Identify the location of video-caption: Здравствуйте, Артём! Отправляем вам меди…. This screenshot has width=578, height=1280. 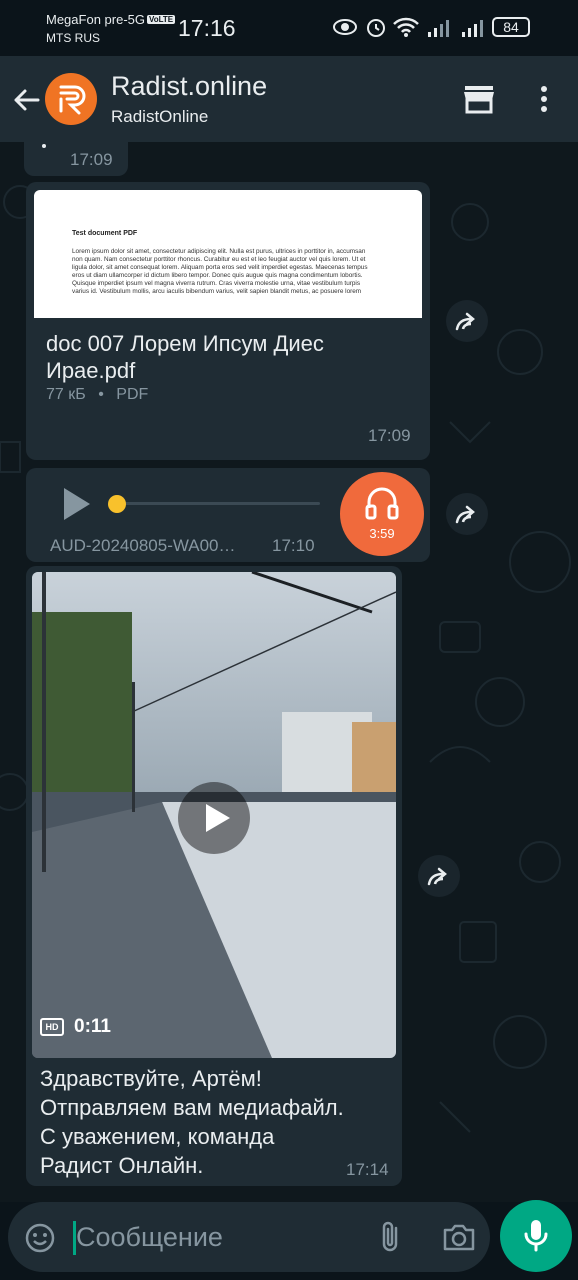
(215, 1122).